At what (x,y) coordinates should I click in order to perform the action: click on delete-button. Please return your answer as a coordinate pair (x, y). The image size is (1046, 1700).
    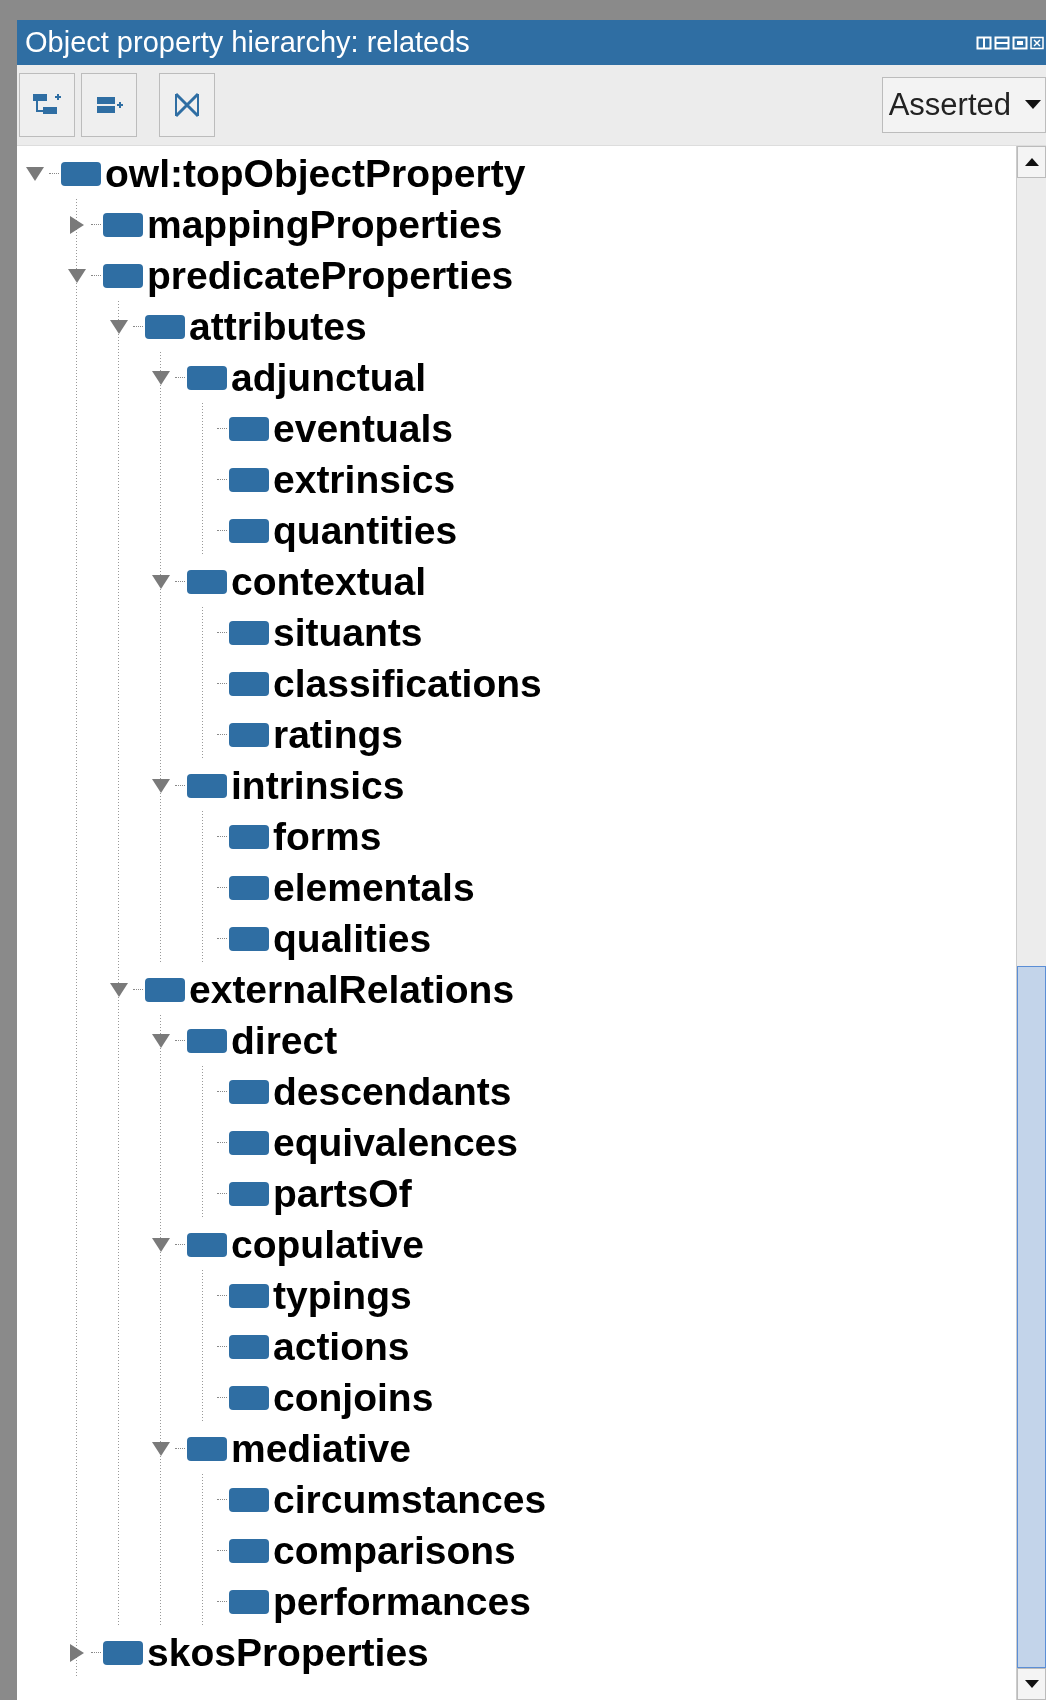
    Looking at the image, I should click on (187, 105).